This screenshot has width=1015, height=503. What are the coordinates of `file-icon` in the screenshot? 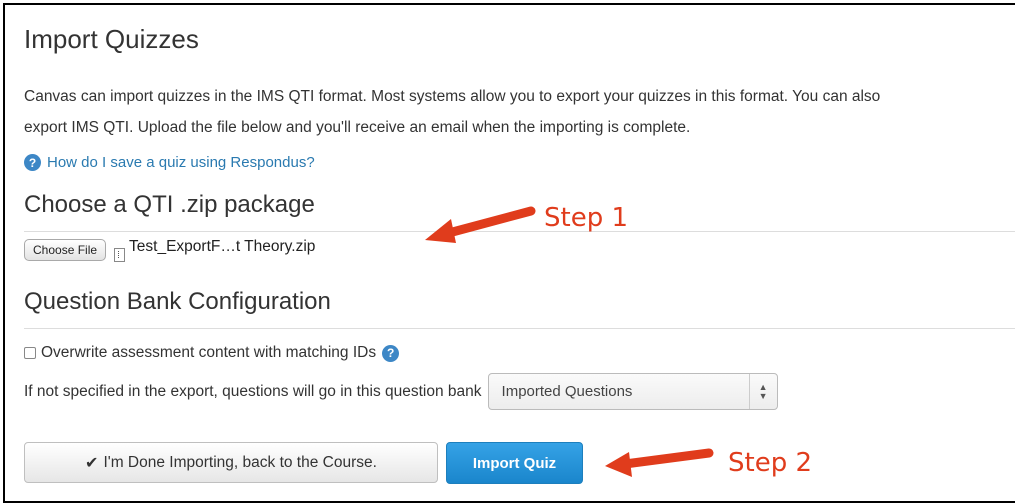 It's located at (120, 255).